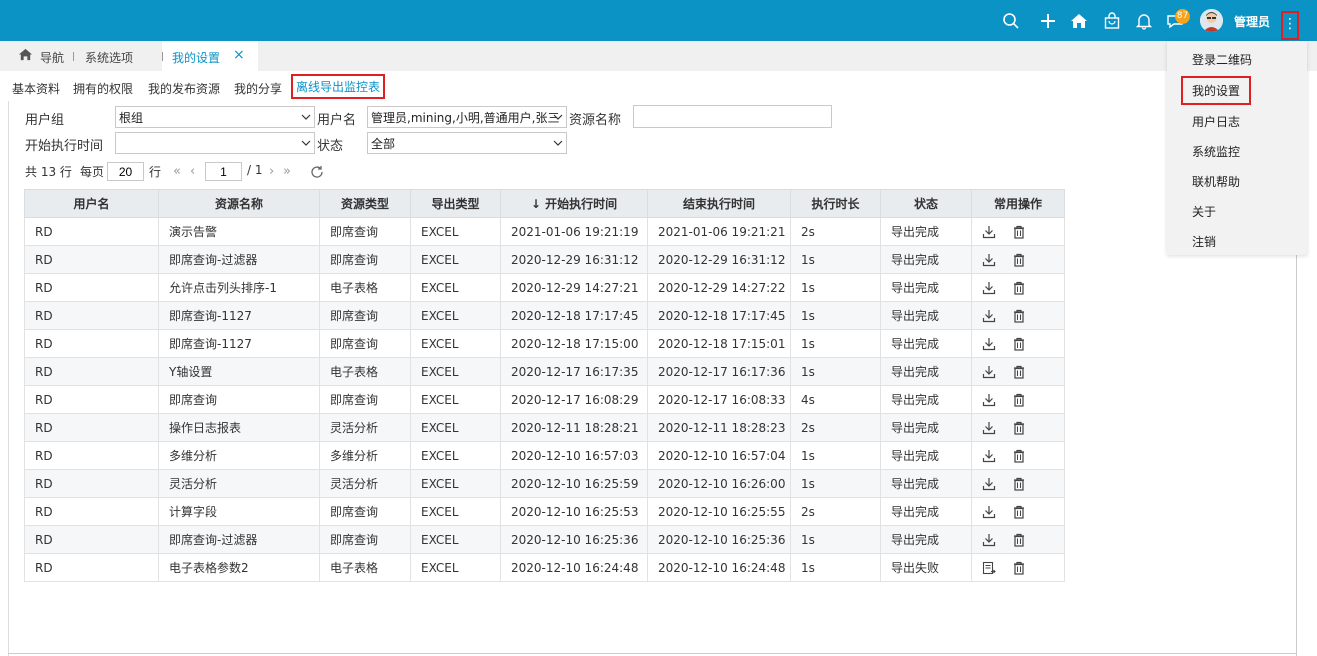 The width and height of the screenshot is (1317, 656). Describe the element at coordinates (365, 315) in the screenshot. I see `cell-resource-type: 即席查询` at that location.